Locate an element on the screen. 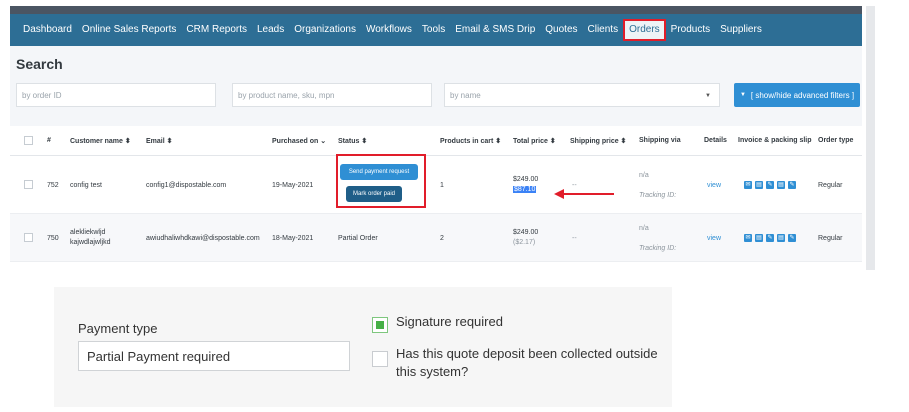  advanced-filters-button: ▼ [ show/hide advanced filters ] is located at coordinates (797, 95).